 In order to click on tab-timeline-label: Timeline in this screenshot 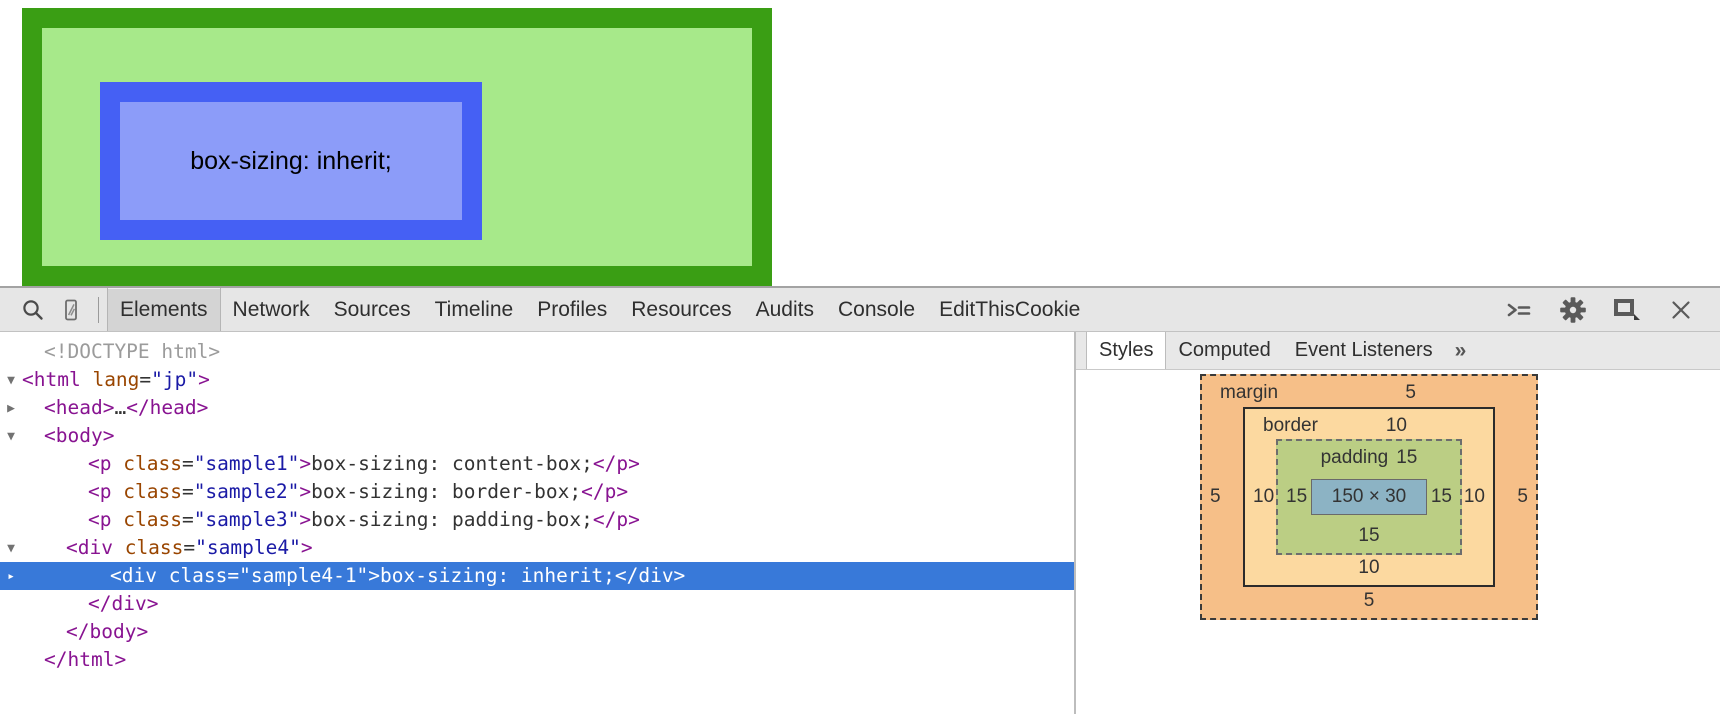, I will do `click(474, 309)`.